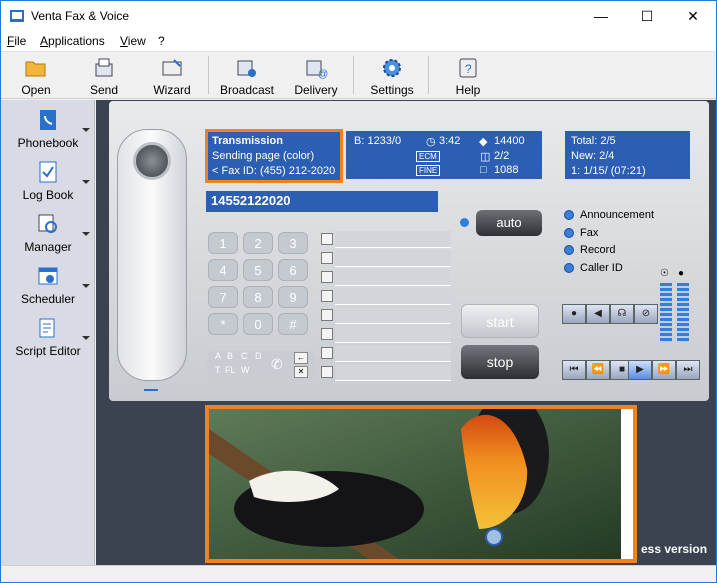 This screenshot has width=717, height=583. What do you see at coordinates (468, 77) in the screenshot?
I see `help-button: ? Help` at bounding box center [468, 77].